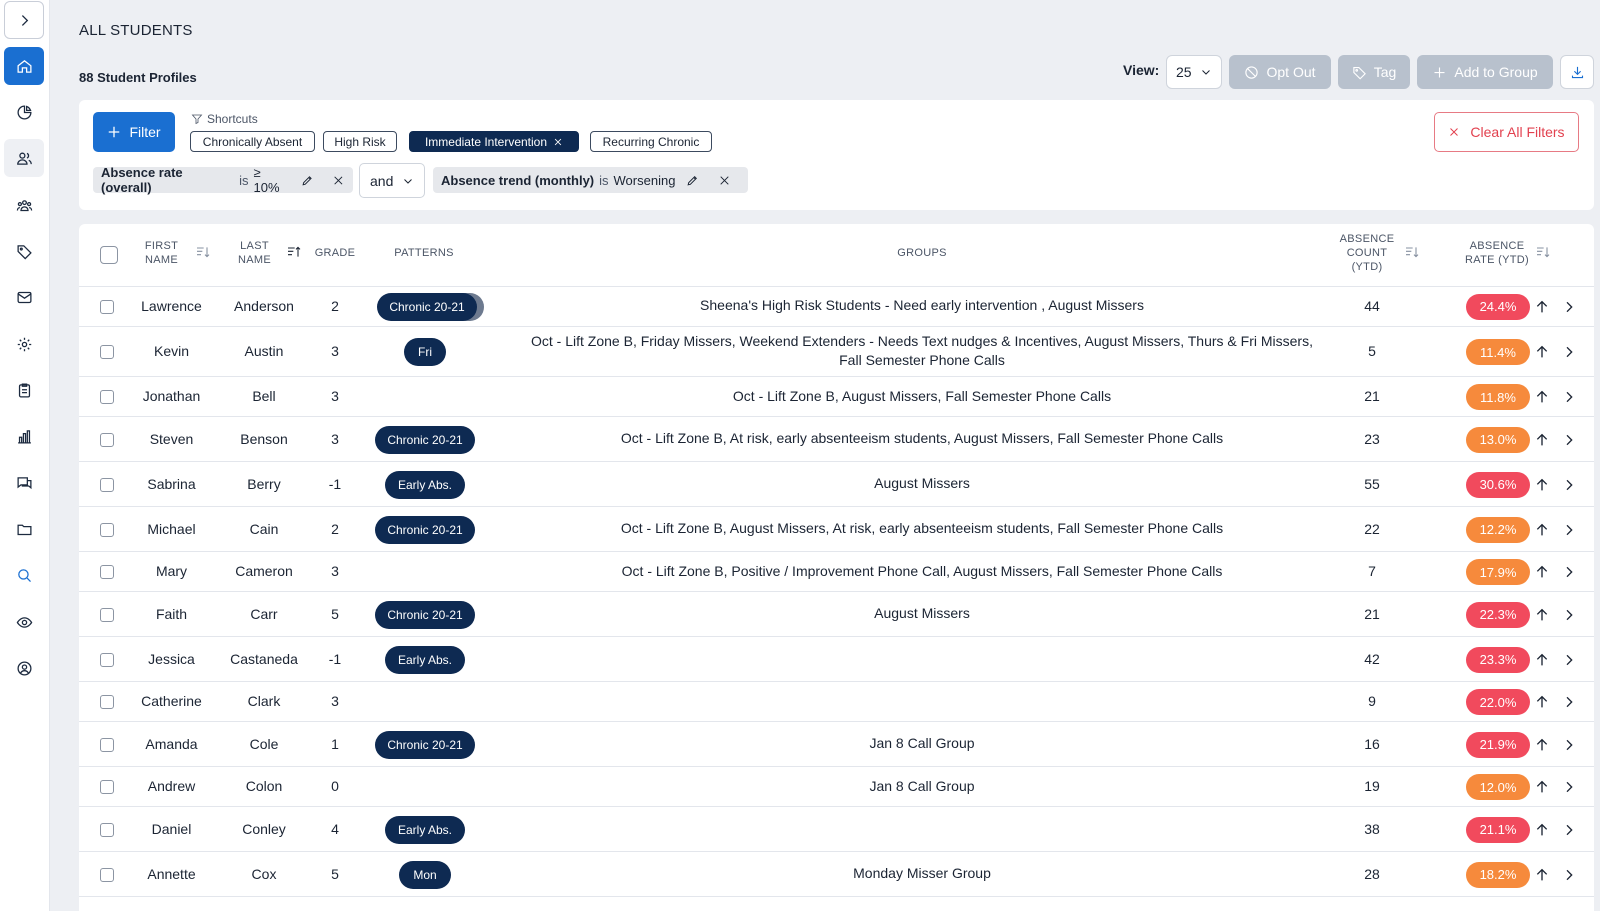 The width and height of the screenshot is (1600, 911). Describe the element at coordinates (1280, 72) in the screenshot. I see `opt-out-button: Opt Out` at that location.